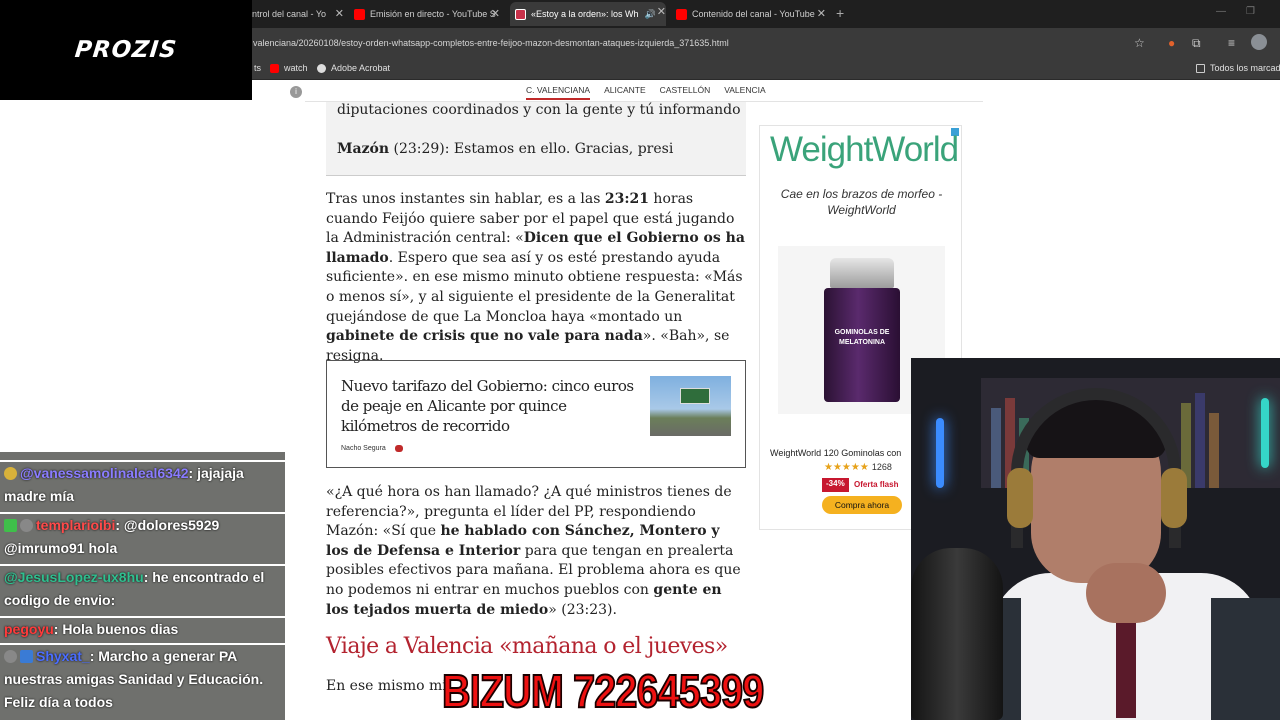 The image size is (1280, 720). What do you see at coordinates (321, 68) in the screenshot?
I see `globe-icon` at bounding box center [321, 68].